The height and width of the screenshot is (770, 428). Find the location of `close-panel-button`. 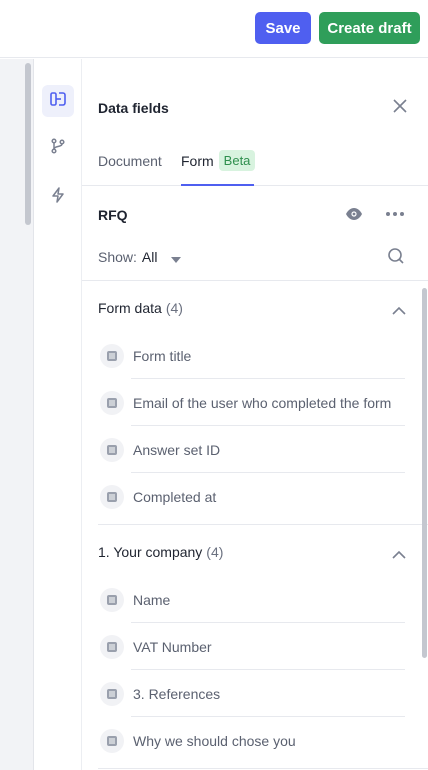

close-panel-button is located at coordinates (400, 108).